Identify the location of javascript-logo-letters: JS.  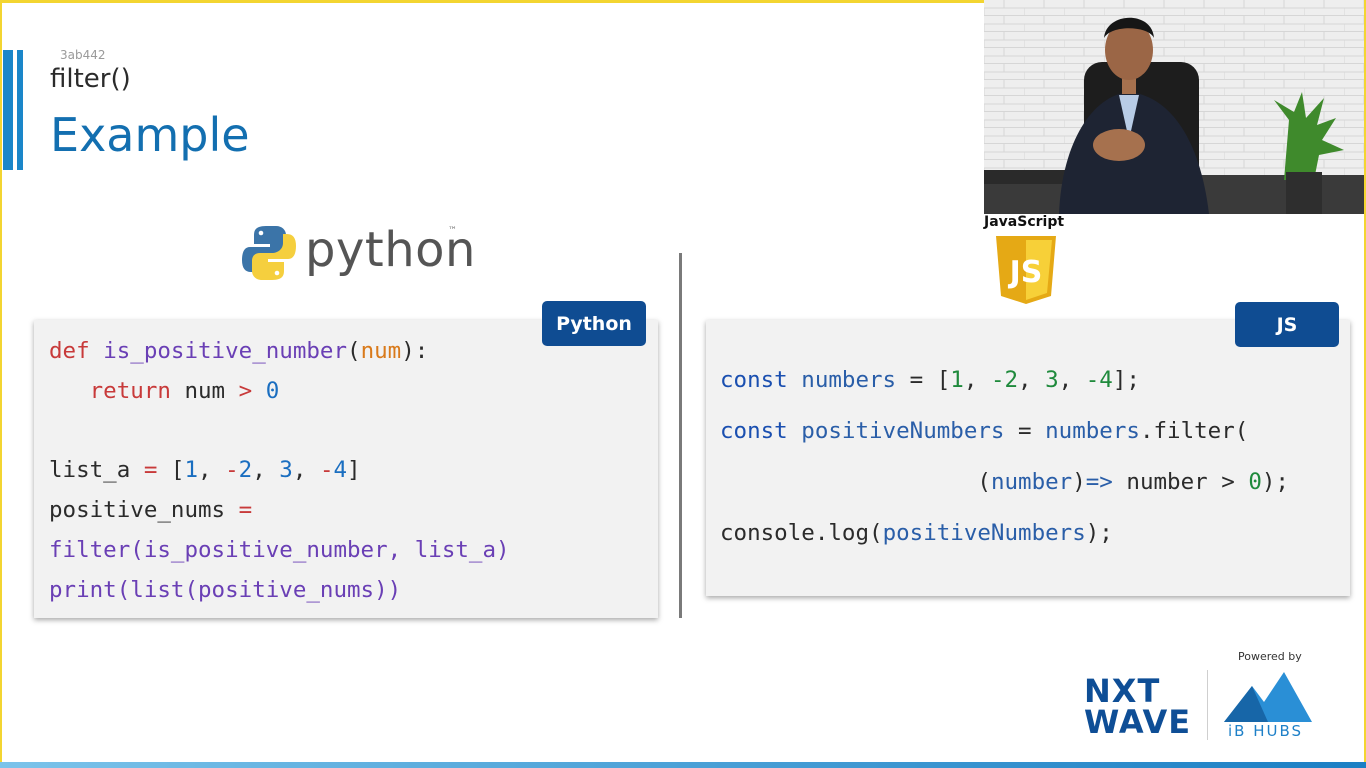
(1025, 272).